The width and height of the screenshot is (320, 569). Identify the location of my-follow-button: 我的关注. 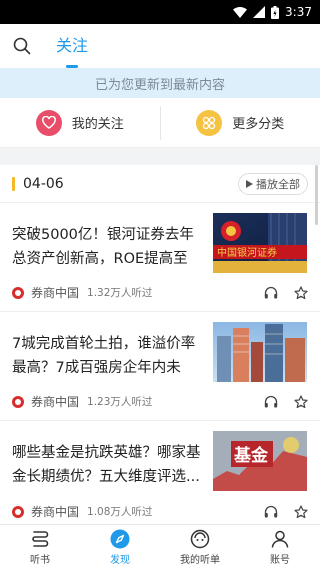
(80, 122).